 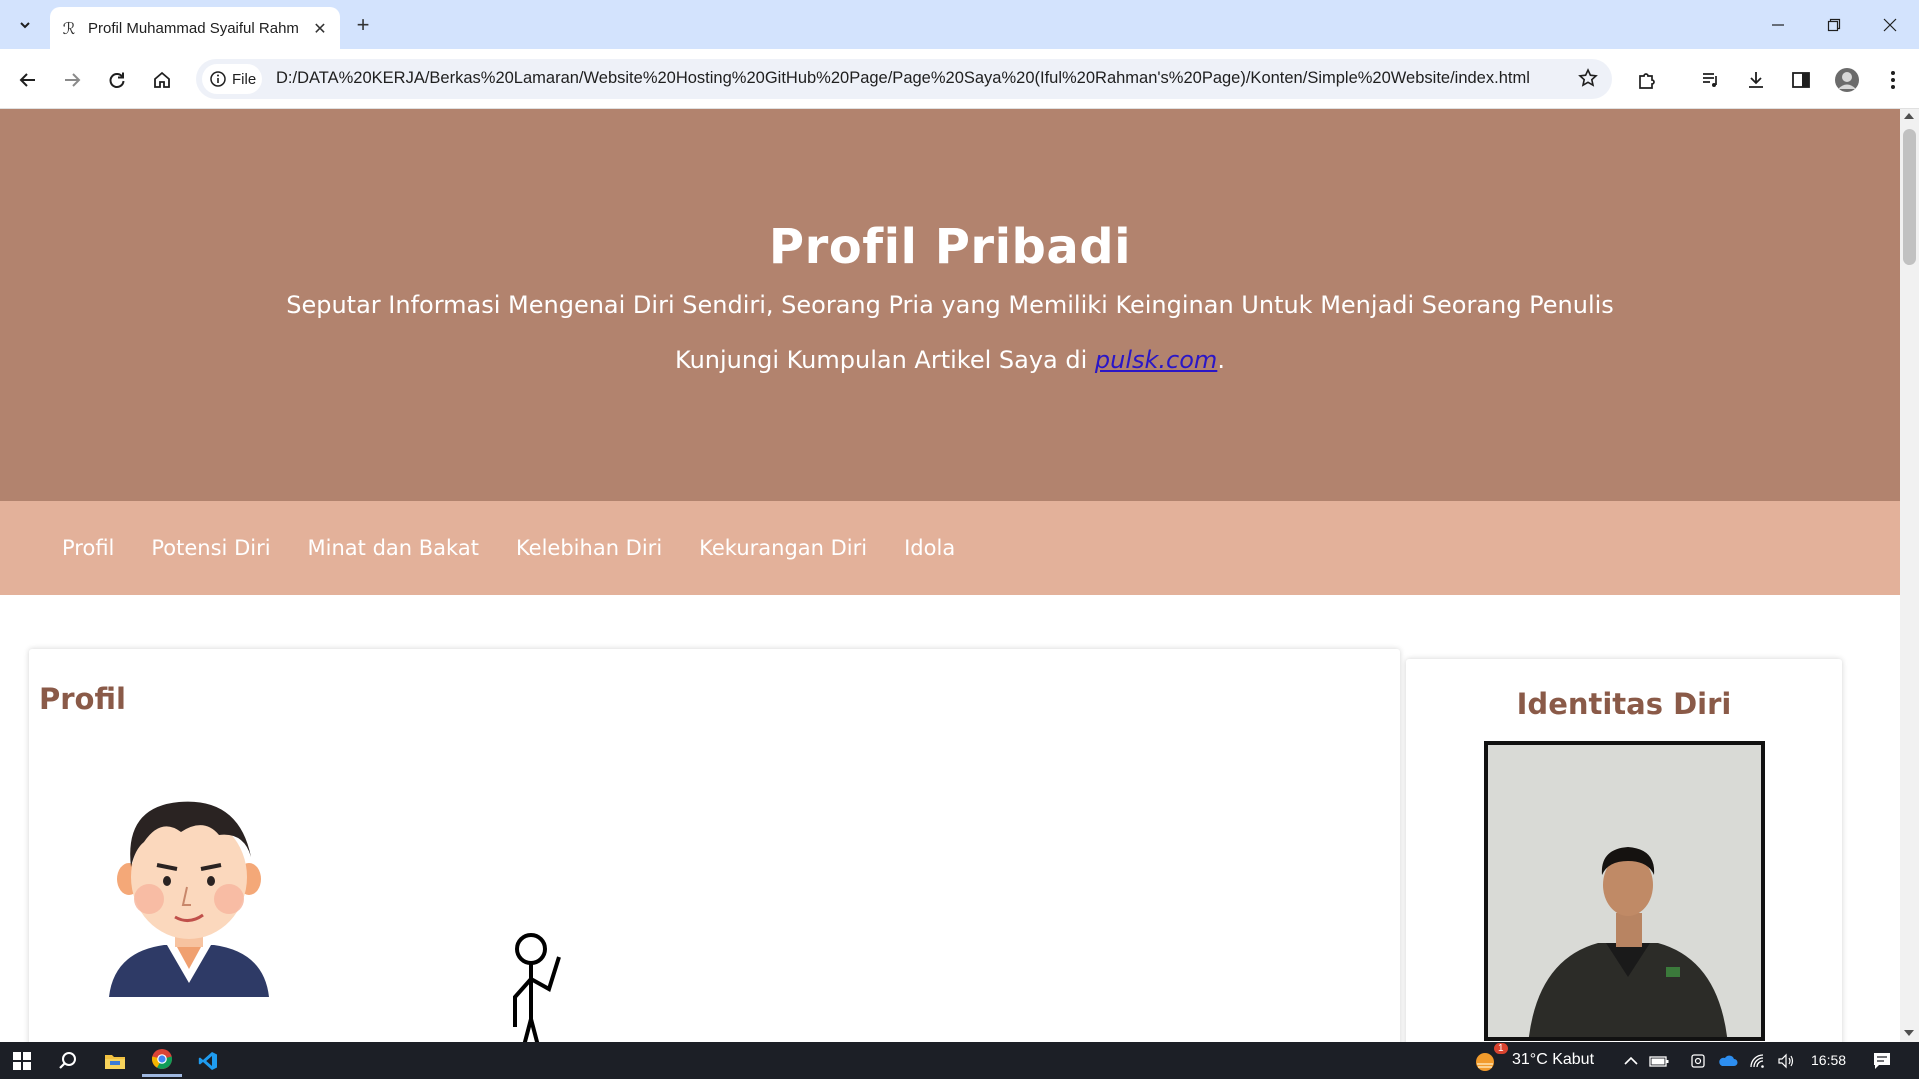 I want to click on article-link: pulsk.com, so click(x=1156, y=360).